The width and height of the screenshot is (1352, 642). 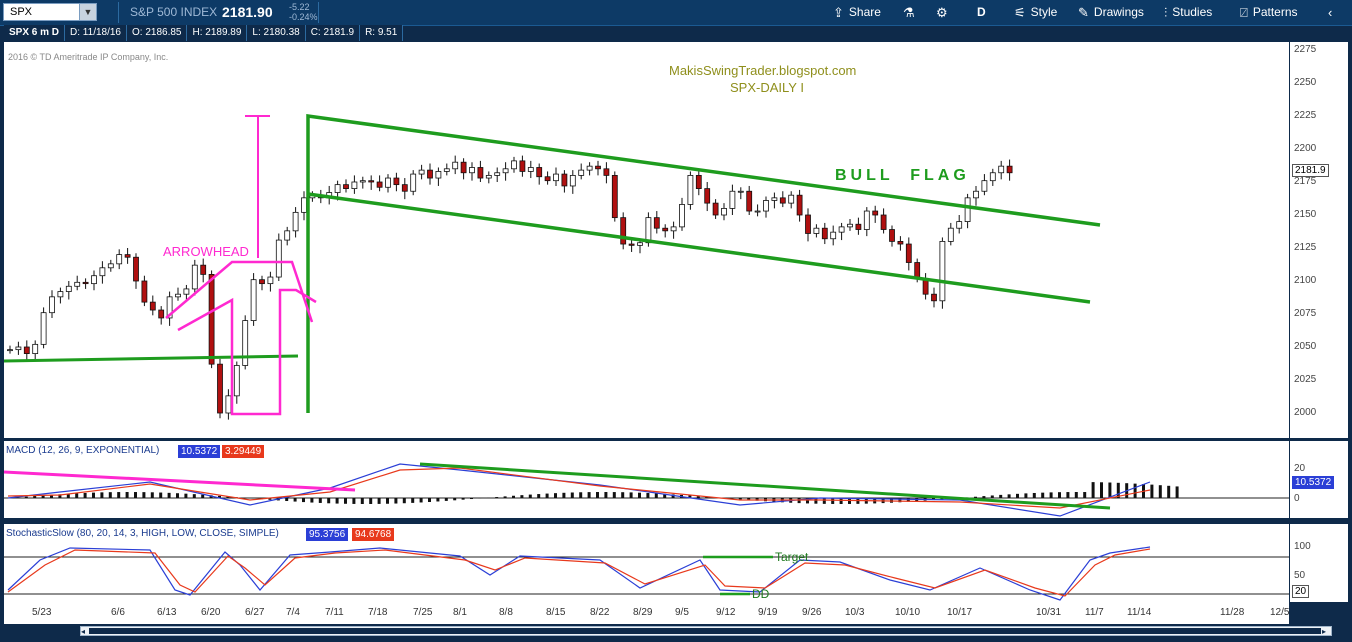 I want to click on time-axis-label: 6/13, so click(x=167, y=612).